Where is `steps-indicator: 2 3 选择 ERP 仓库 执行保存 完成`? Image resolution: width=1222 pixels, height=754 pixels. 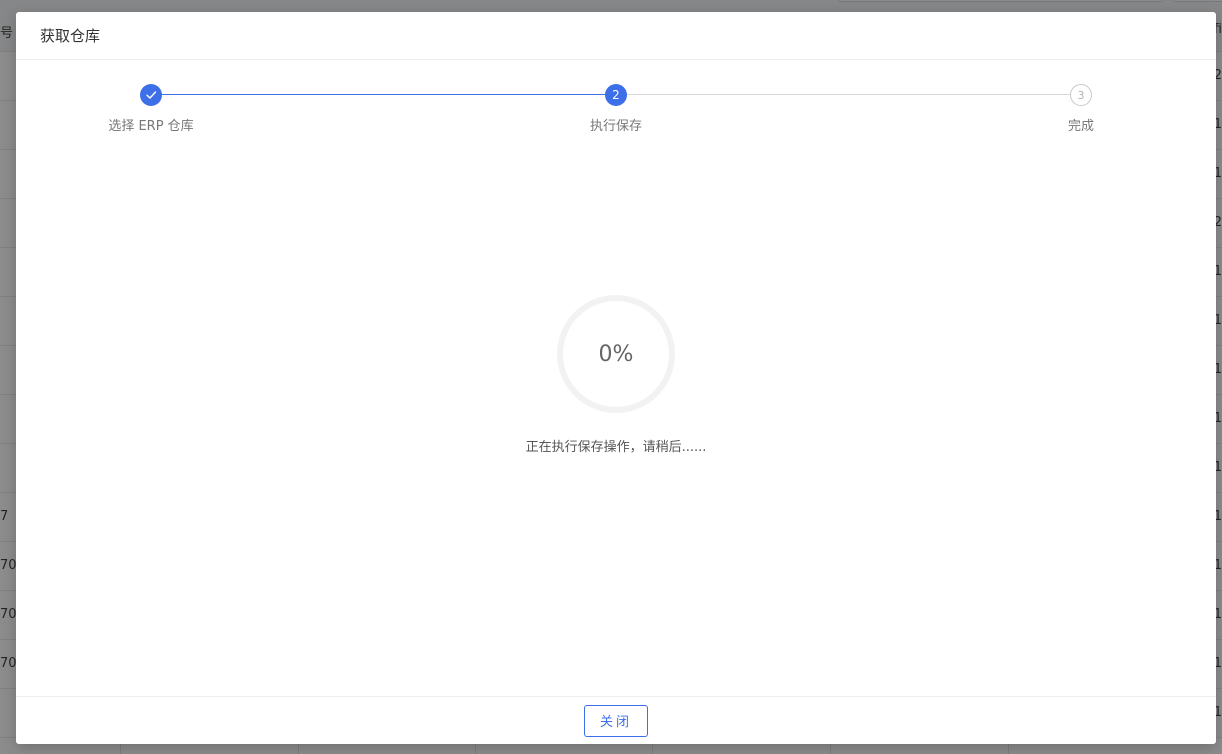 steps-indicator: 2 3 选择 ERP 仓库 执行保存 完成 is located at coordinates (616, 110).